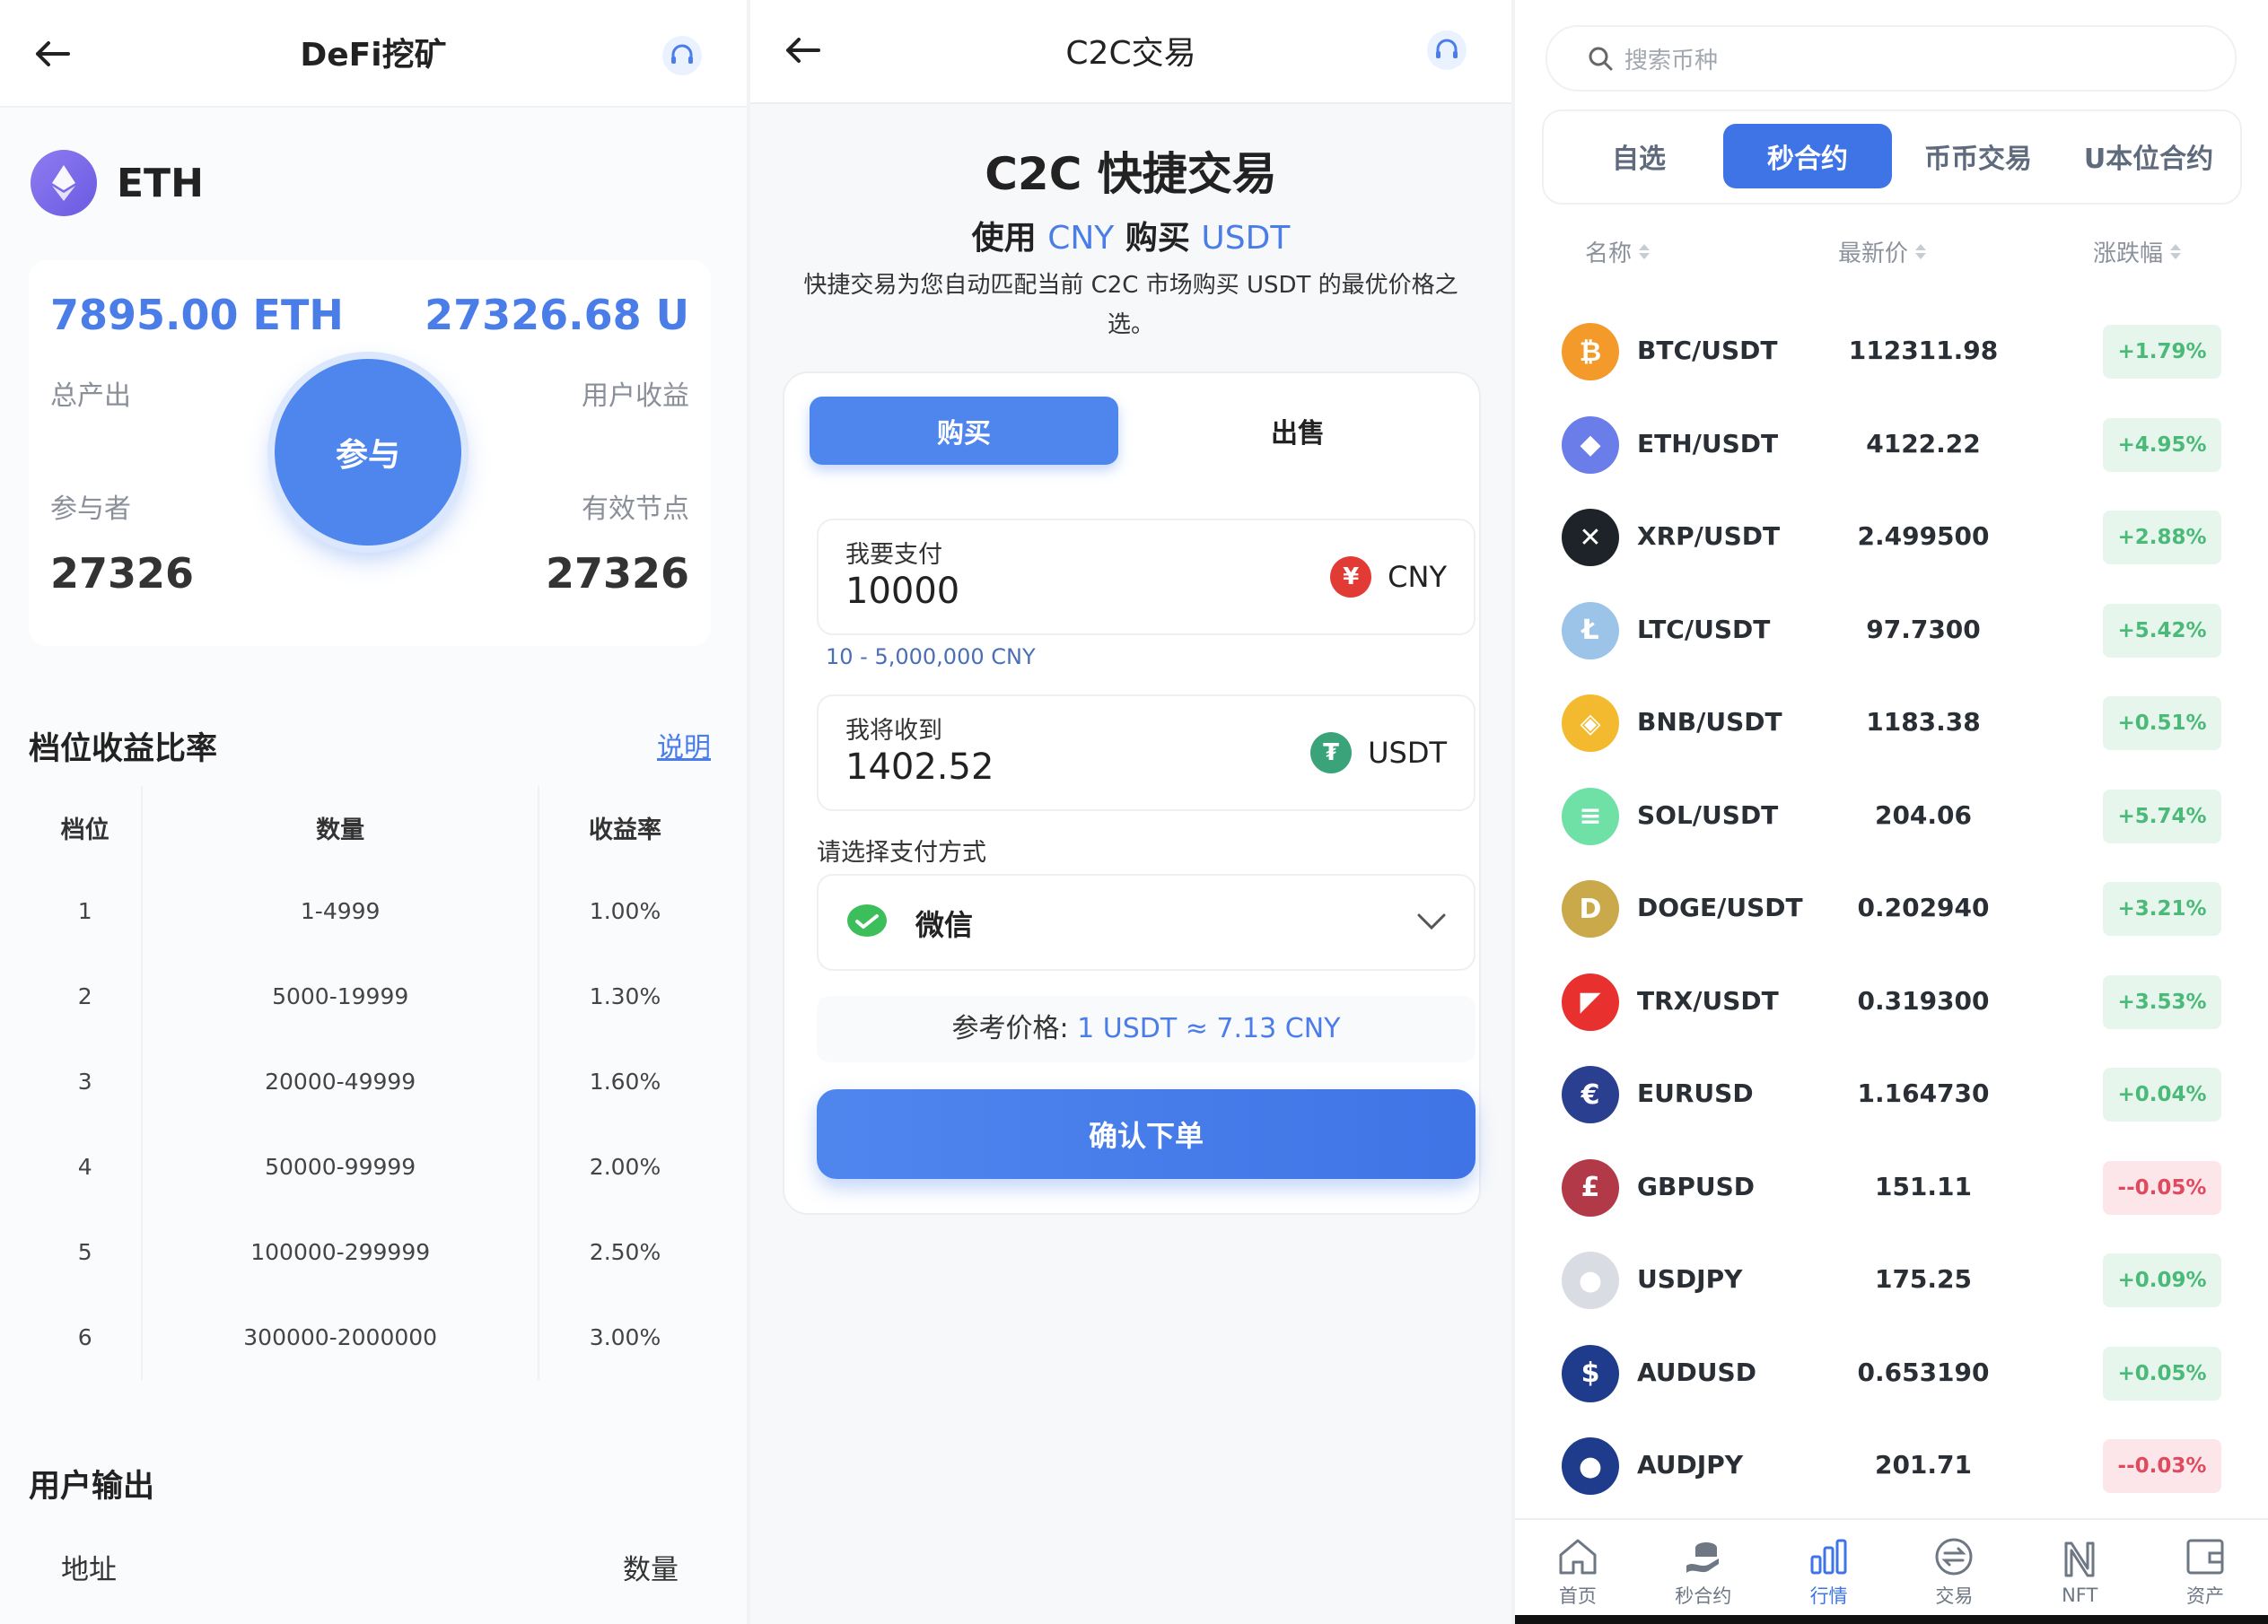  I want to click on last-price: 0.653190, so click(1923, 1372).